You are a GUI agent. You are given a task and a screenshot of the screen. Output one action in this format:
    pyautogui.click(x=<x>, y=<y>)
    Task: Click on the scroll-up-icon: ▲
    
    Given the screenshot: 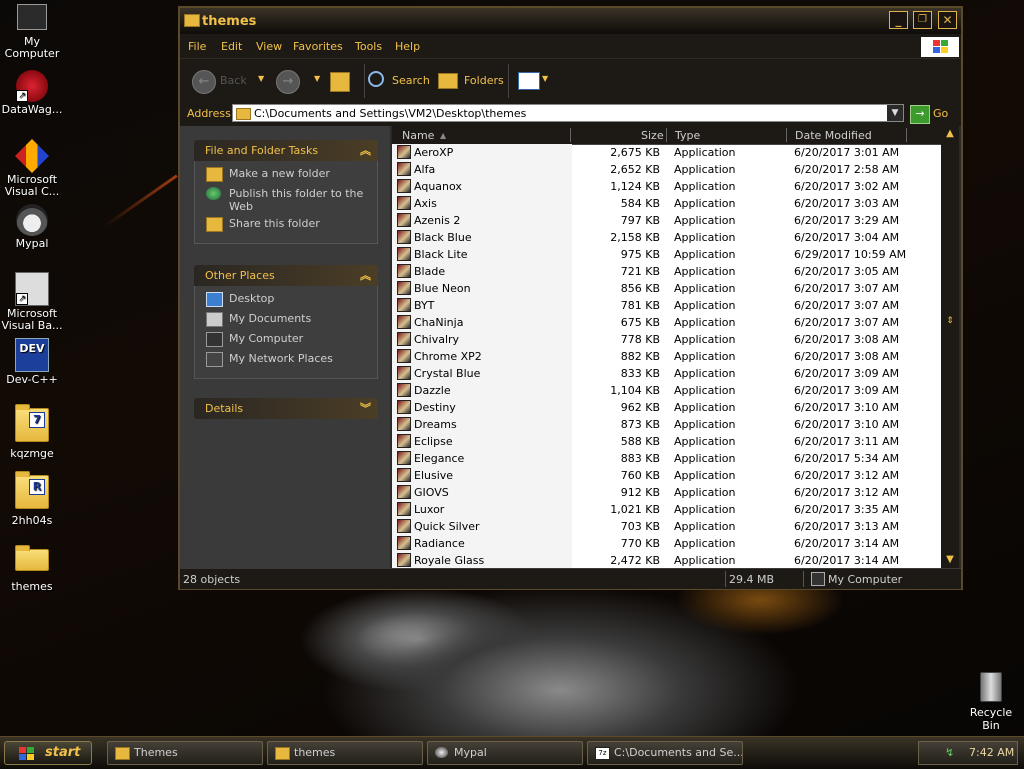 What is the action you would take?
    pyautogui.click(x=950, y=134)
    